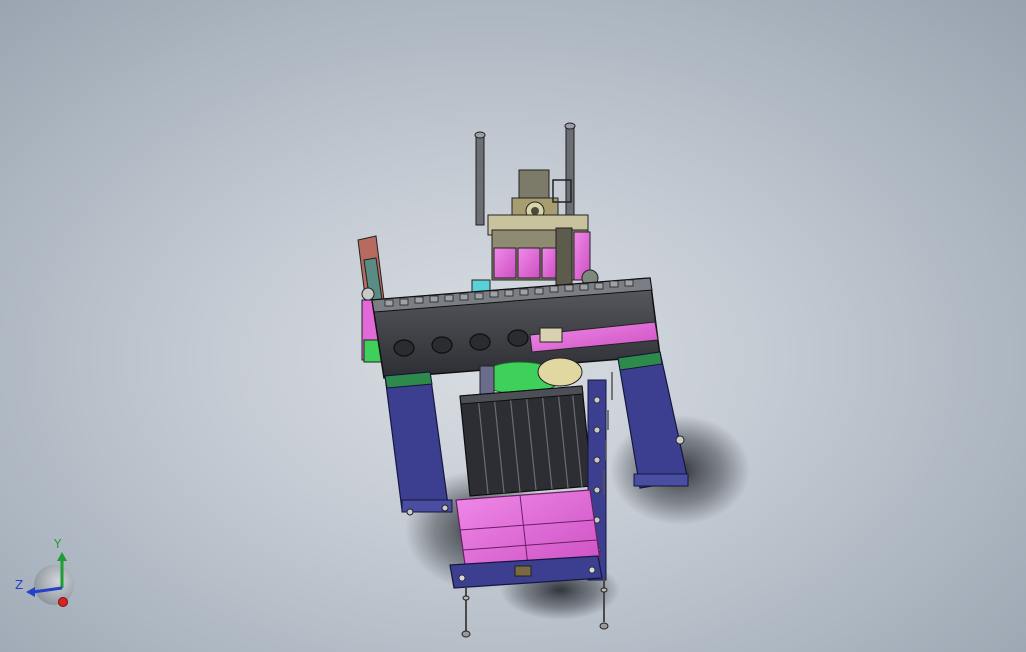  I want to click on left-leg-frame, so click(418, 443).